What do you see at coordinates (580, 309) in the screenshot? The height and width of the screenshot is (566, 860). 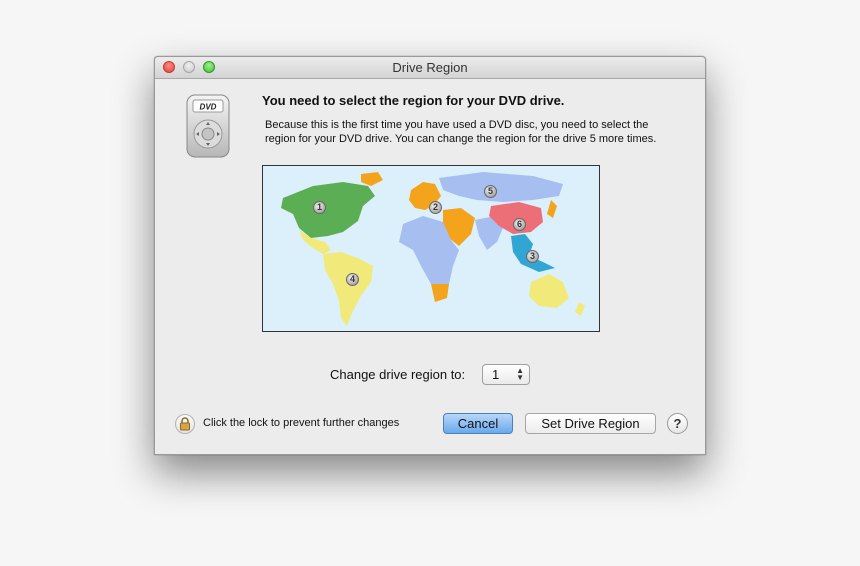 I see `region-4-new-zealand` at bounding box center [580, 309].